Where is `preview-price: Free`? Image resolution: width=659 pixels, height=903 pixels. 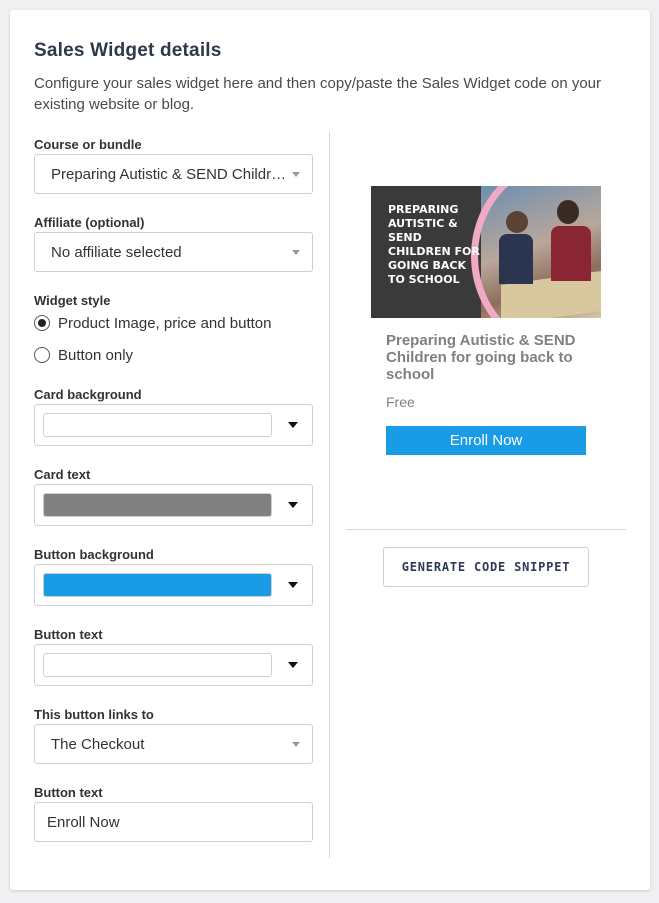 preview-price: Free is located at coordinates (400, 402).